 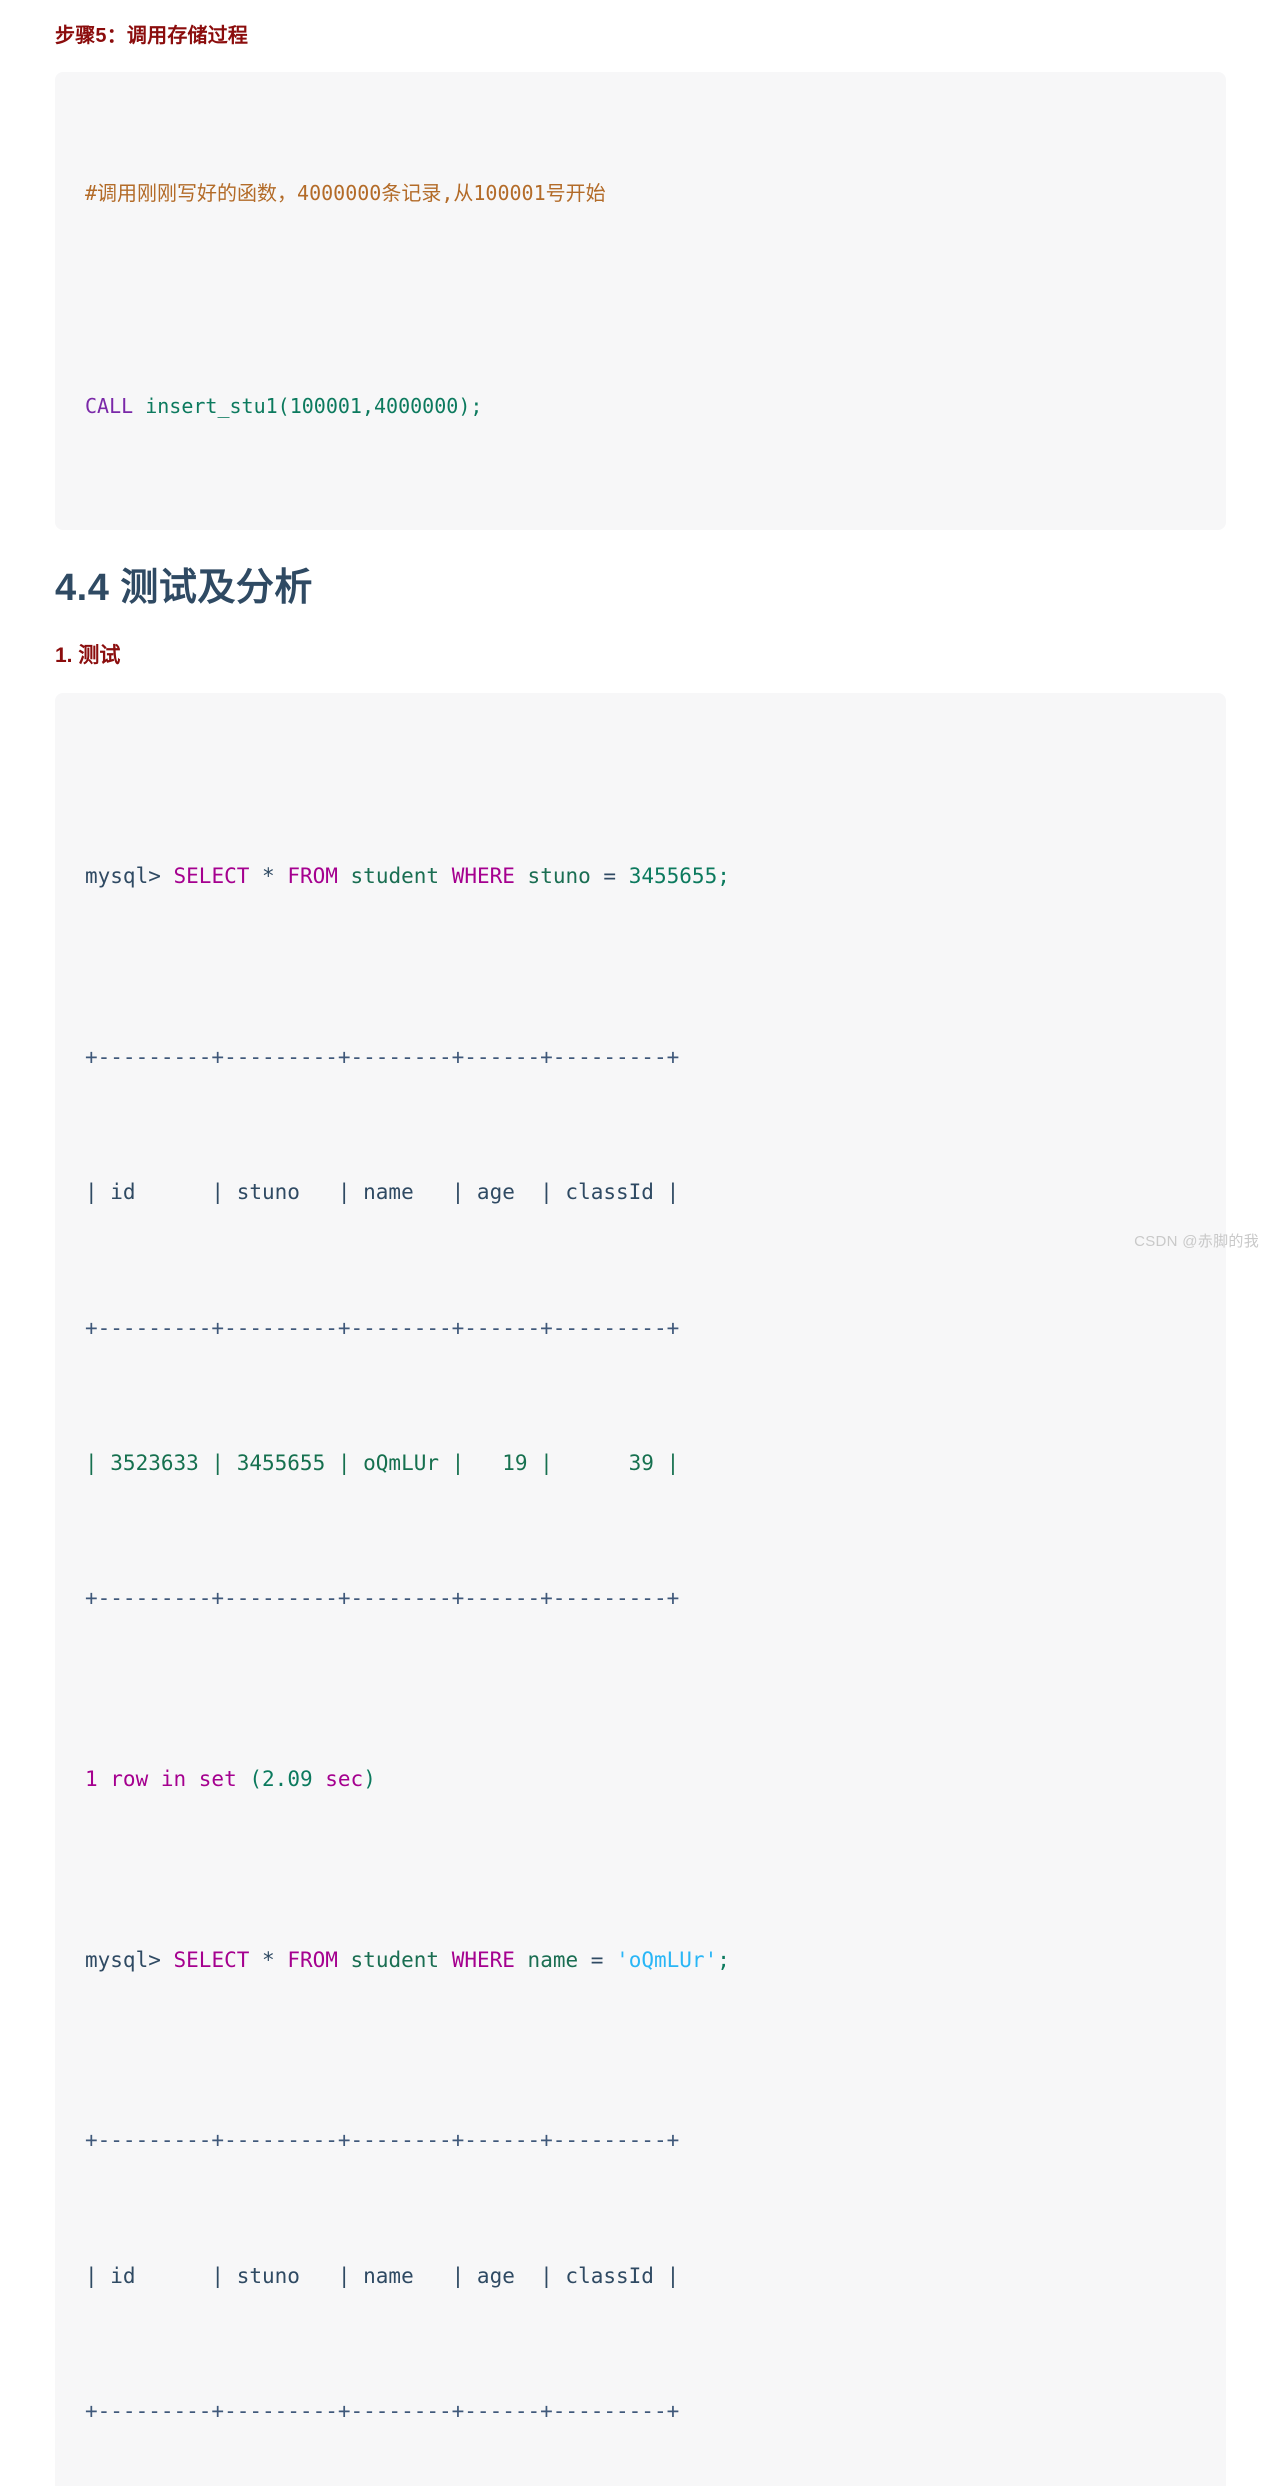 I want to click on sql-column-name: stuno, so click(x=559, y=876).